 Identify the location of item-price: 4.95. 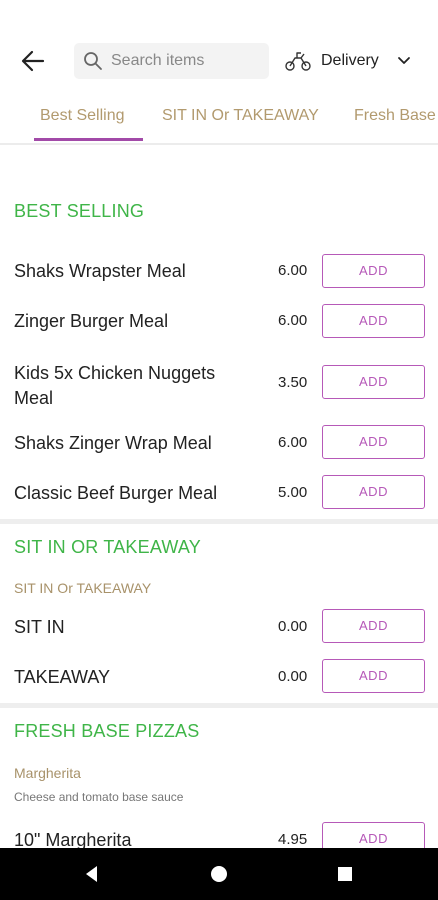
(293, 839).